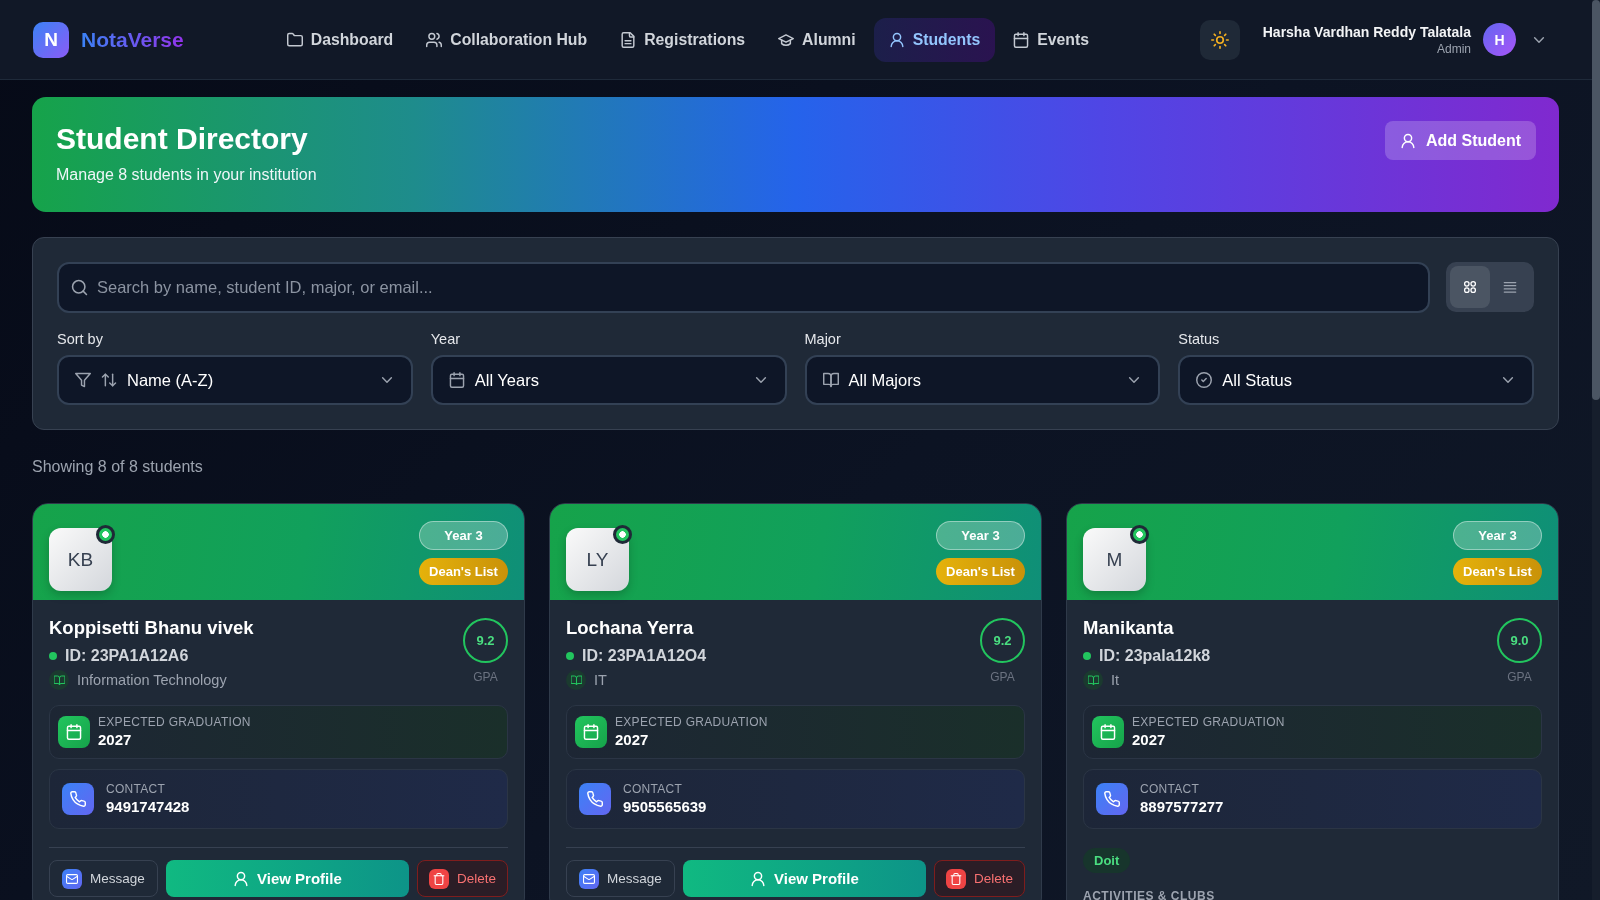 Image resolution: width=1600 pixels, height=900 pixels. What do you see at coordinates (786, 39) in the screenshot?
I see `graduation-cap-icon` at bounding box center [786, 39].